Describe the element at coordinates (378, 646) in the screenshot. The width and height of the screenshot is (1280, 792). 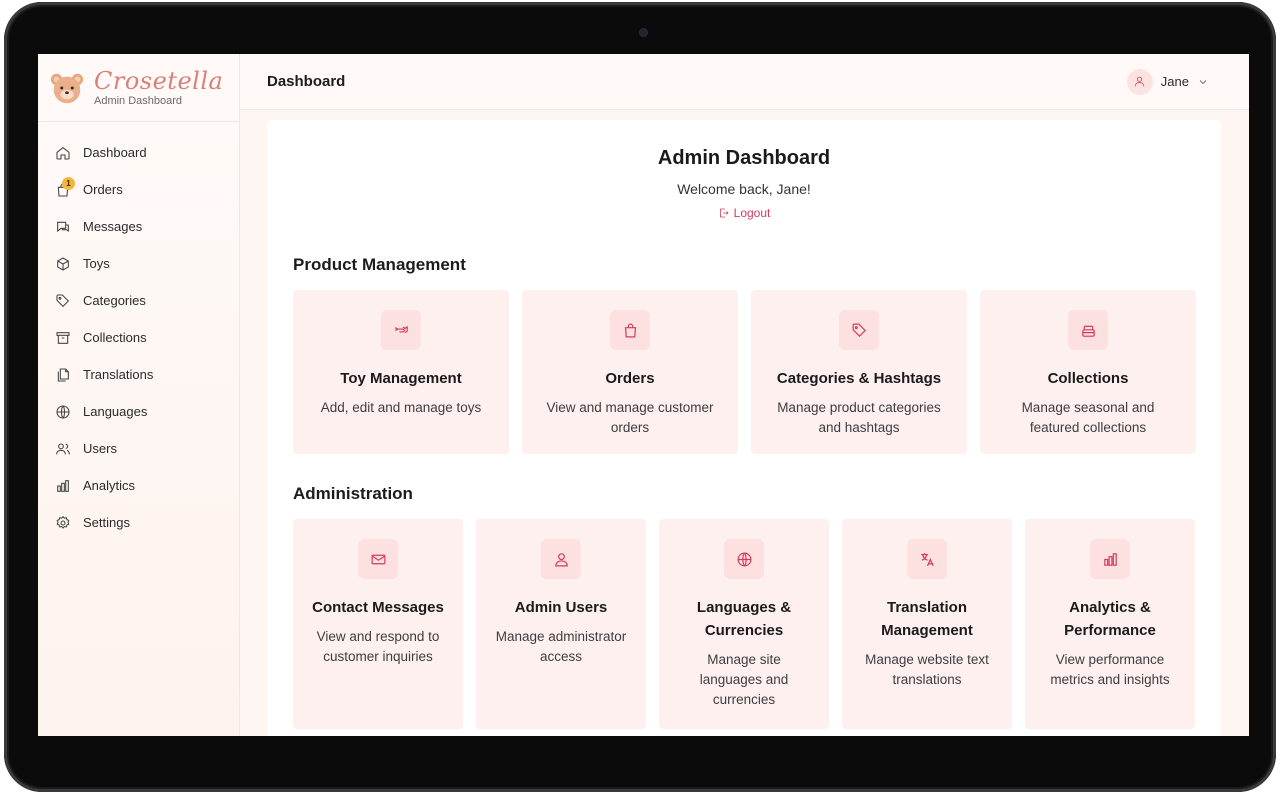
I see `card-description: View and respond to customer inquiries` at that location.